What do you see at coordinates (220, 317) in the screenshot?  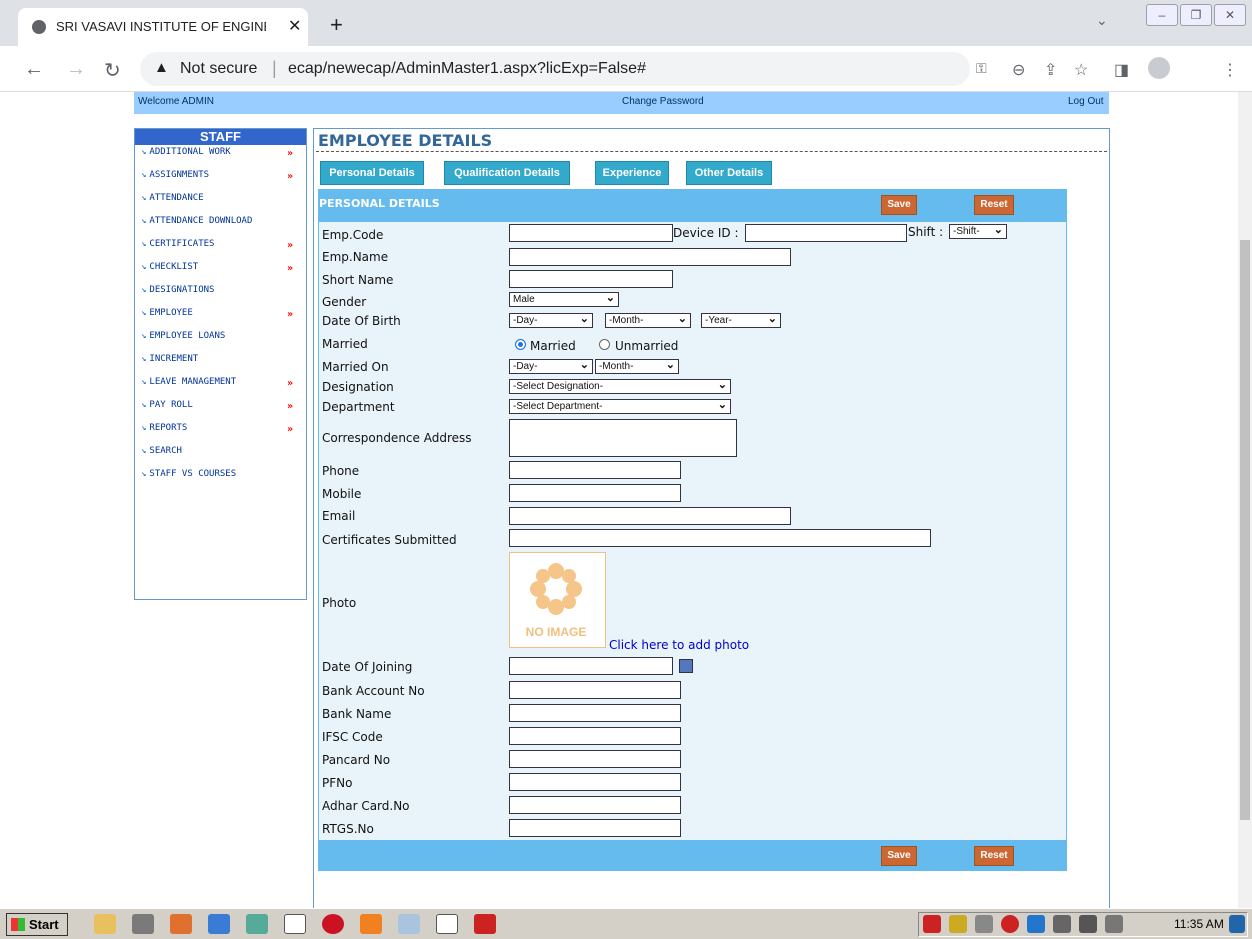 I see `sidebar-item-employee: ↘ EMPLOYEE »` at bounding box center [220, 317].